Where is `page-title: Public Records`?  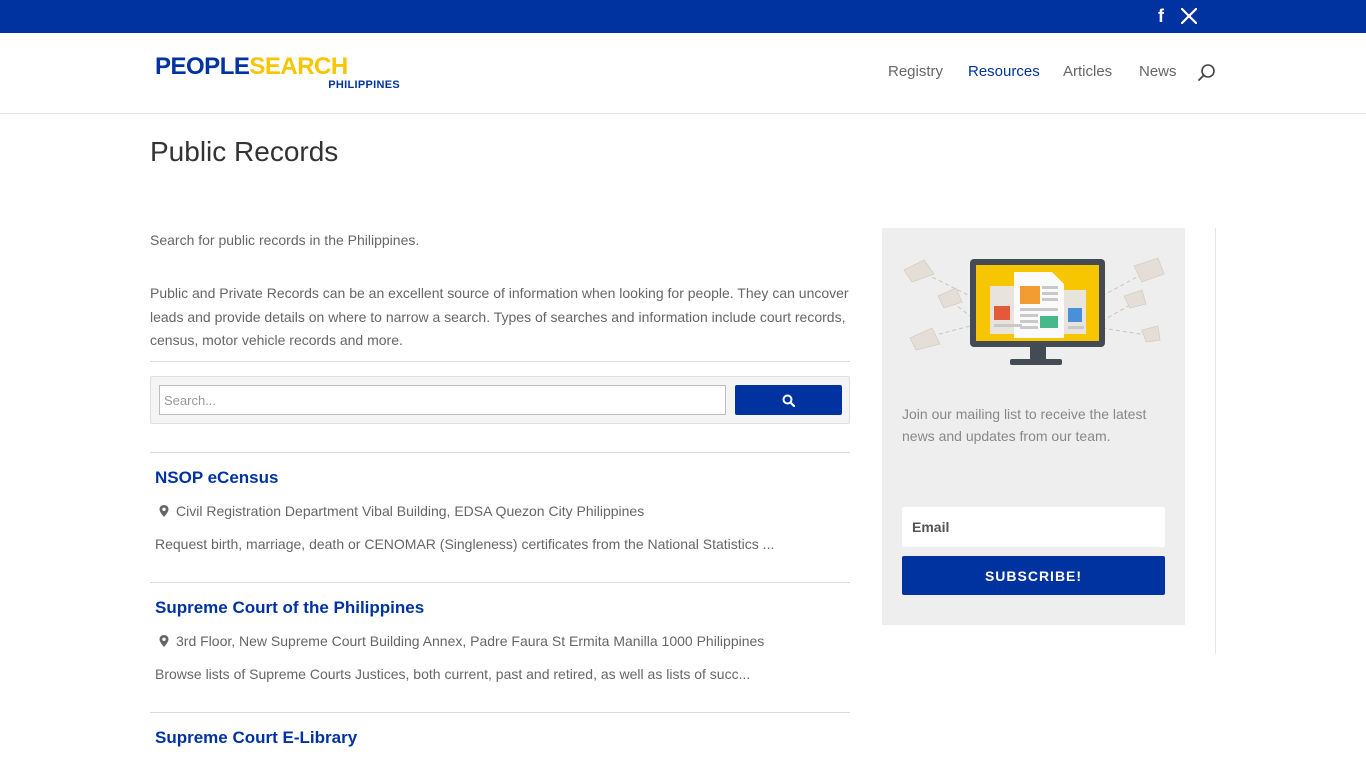
page-title: Public Records is located at coordinates (244, 151).